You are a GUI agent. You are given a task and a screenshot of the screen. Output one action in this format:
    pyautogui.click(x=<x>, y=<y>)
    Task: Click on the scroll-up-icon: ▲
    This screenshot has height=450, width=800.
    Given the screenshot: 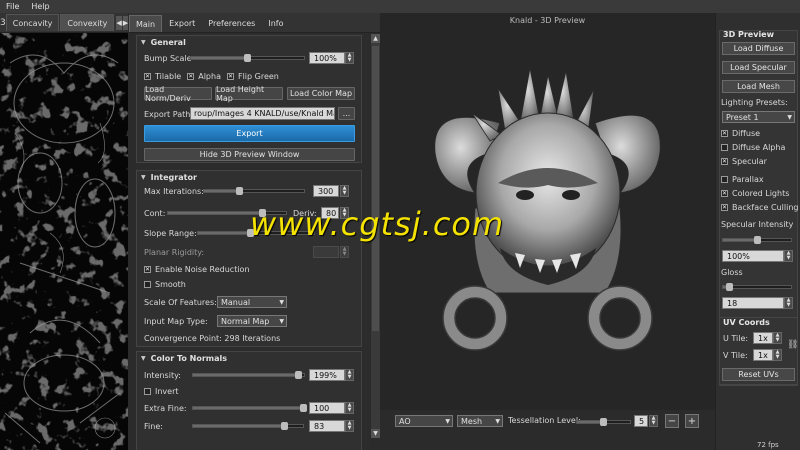 What is the action you would take?
    pyautogui.click(x=375, y=38)
    